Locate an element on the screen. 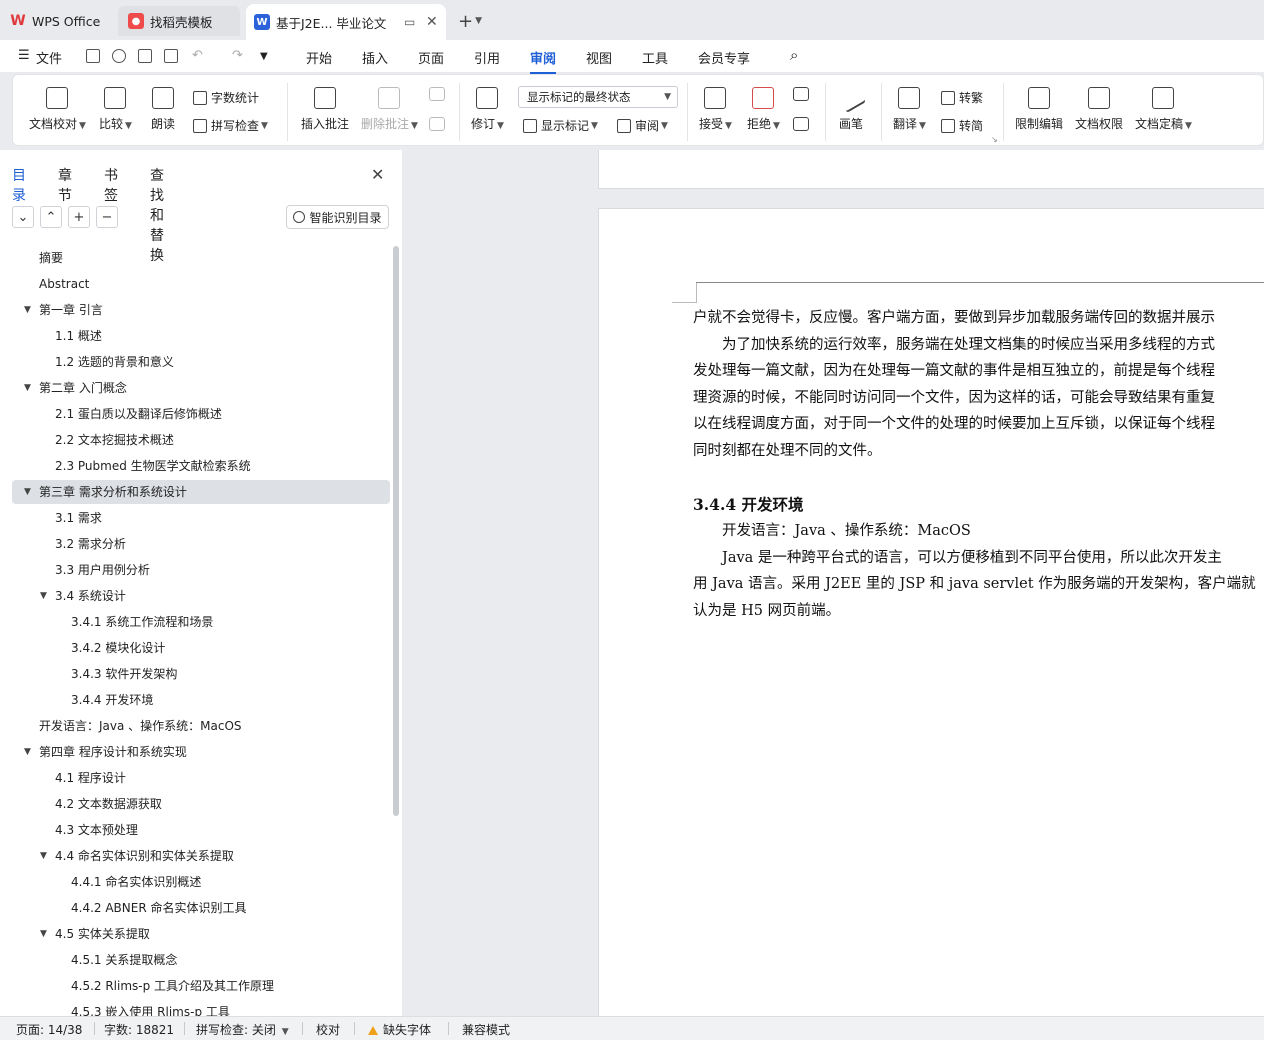 Image resolution: width=1264 pixels, height=1040 pixels. hamburger-icon: ☰ is located at coordinates (24, 55).